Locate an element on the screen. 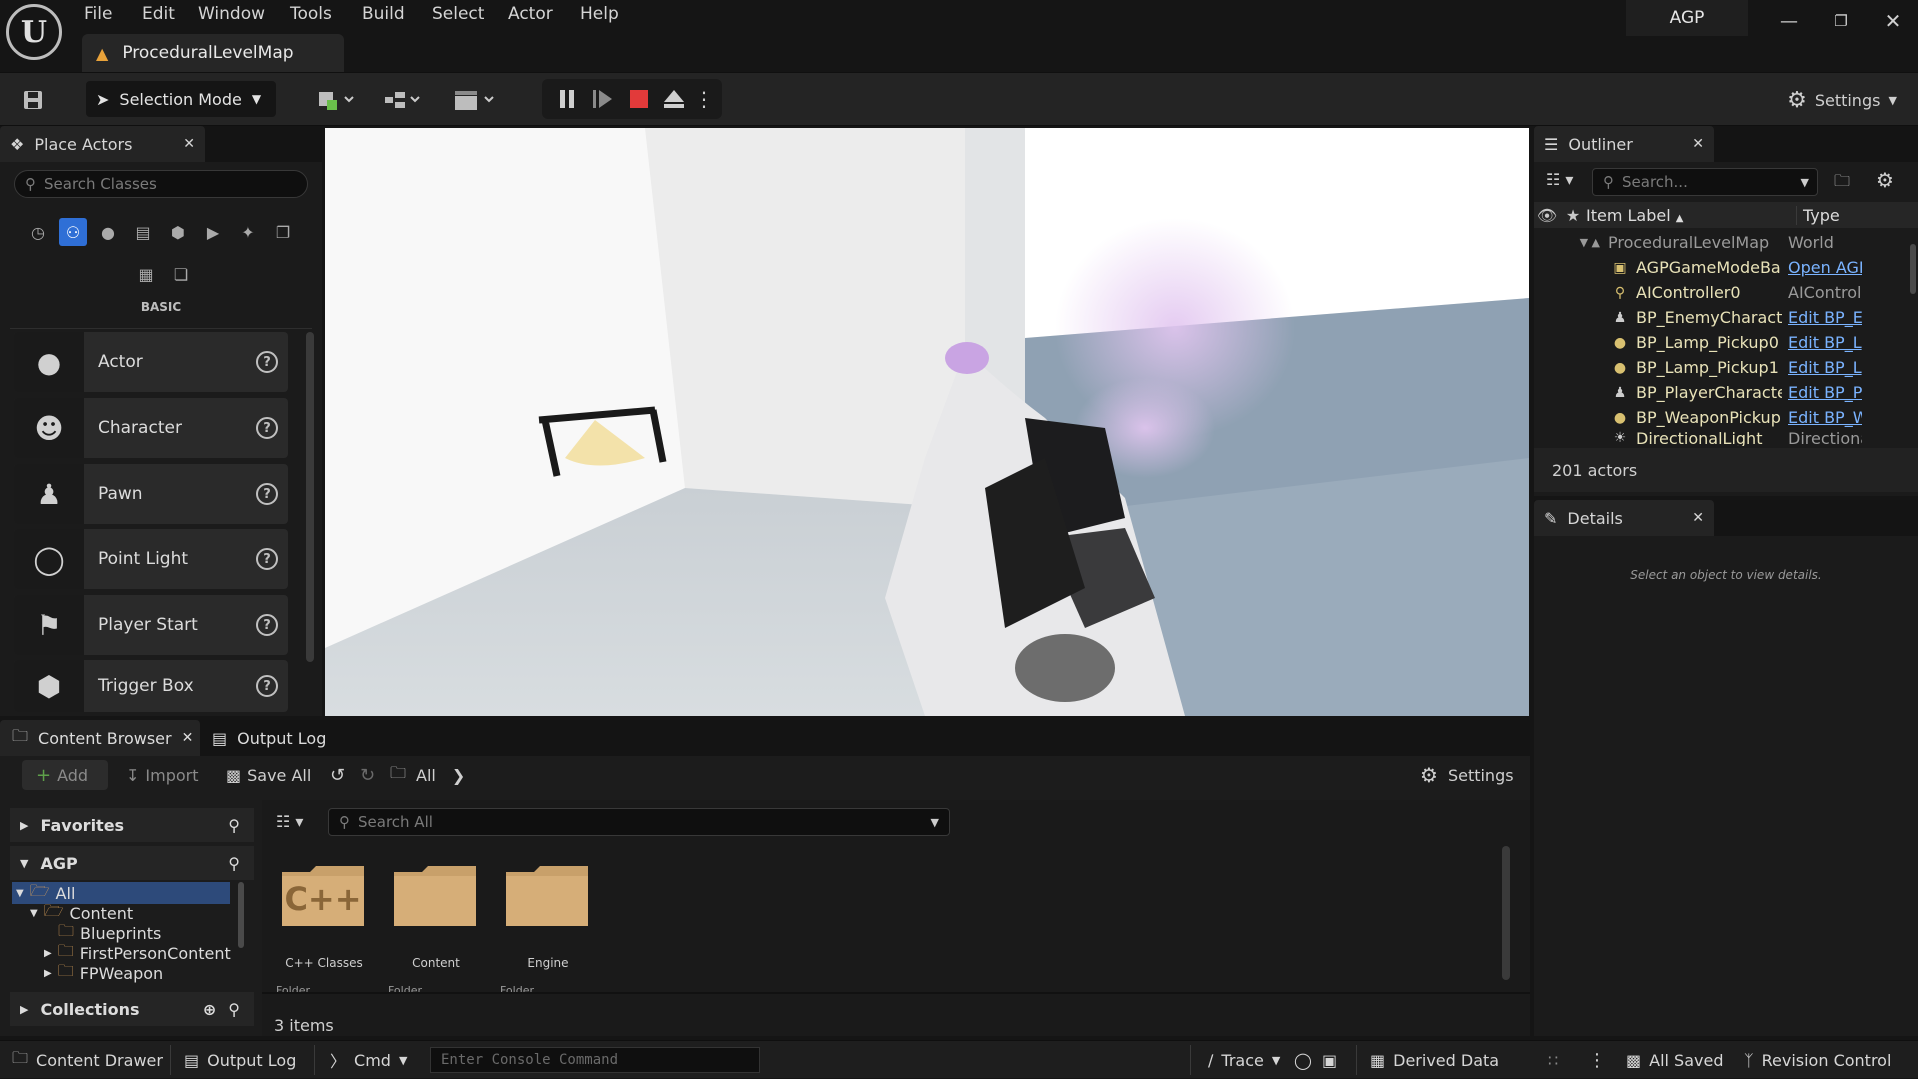 This screenshot has width=1918, height=1079. screenshot-icon: ▣ is located at coordinates (1329, 1060).